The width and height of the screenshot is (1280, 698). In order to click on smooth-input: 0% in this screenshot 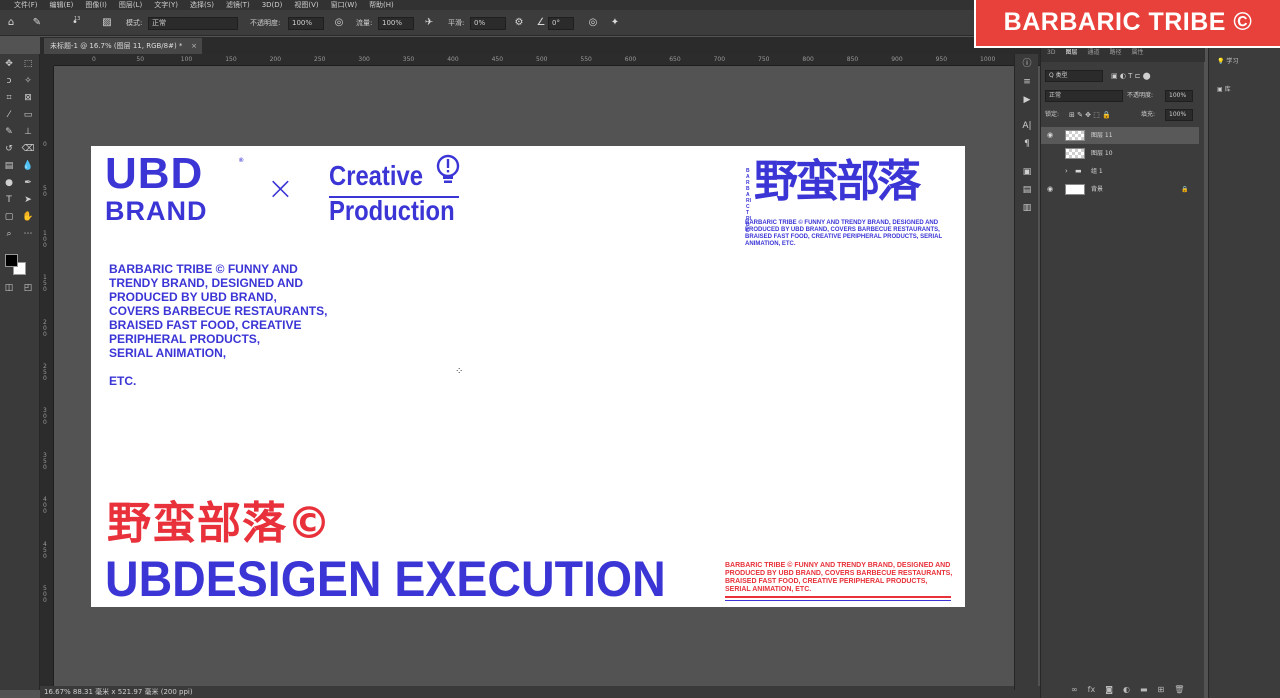, I will do `click(488, 23)`.